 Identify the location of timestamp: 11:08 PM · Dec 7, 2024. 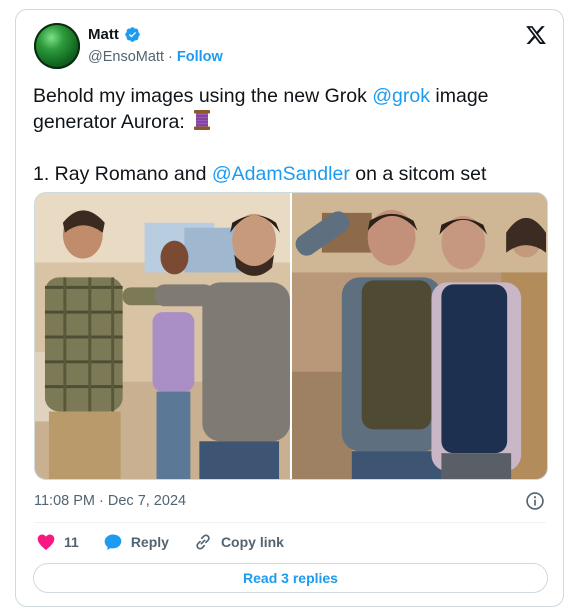
(110, 501).